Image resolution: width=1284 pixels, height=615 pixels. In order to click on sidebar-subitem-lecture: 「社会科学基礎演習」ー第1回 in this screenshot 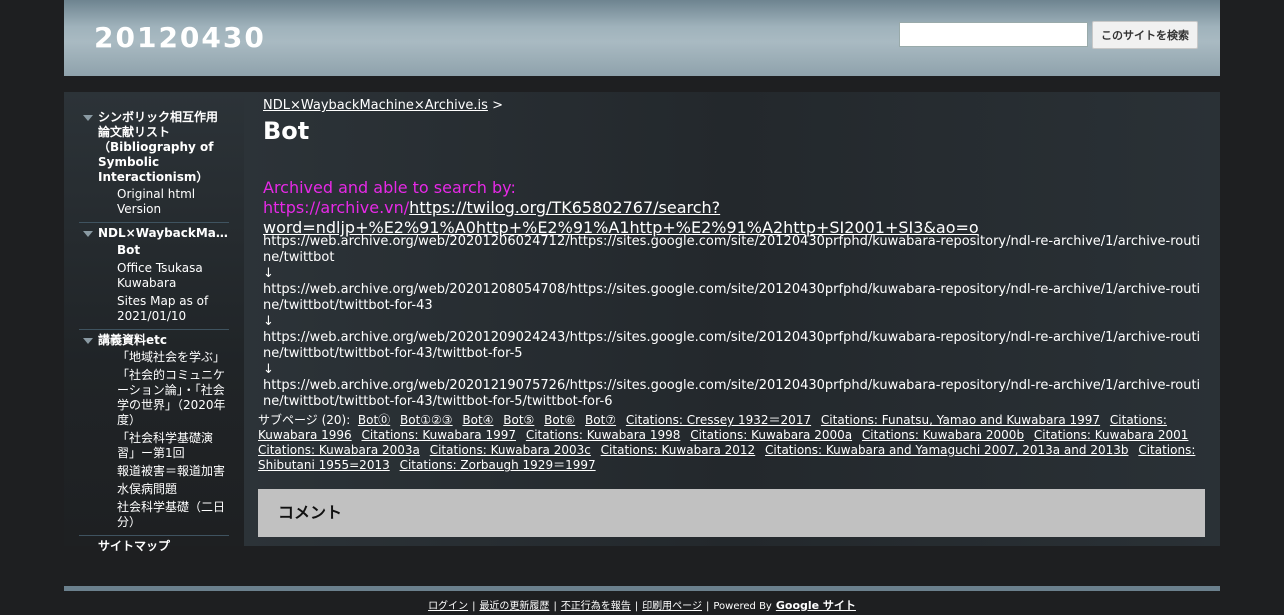, I will do `click(154, 446)`.